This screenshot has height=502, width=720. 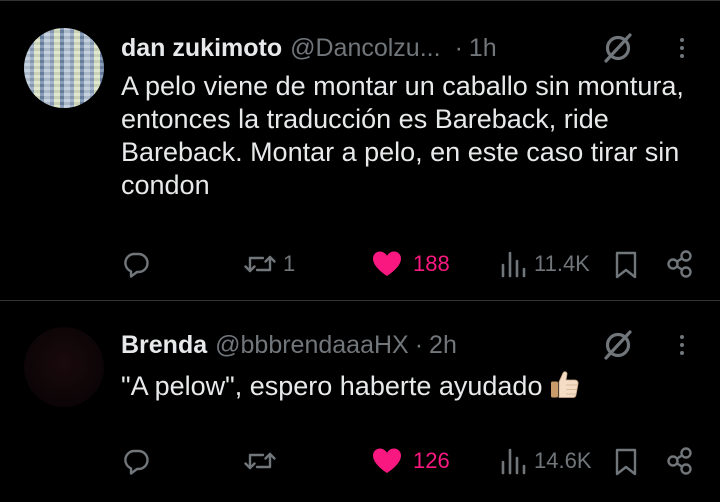 What do you see at coordinates (565, 384) in the screenshot?
I see `thumbs-up-emoji-icon` at bounding box center [565, 384].